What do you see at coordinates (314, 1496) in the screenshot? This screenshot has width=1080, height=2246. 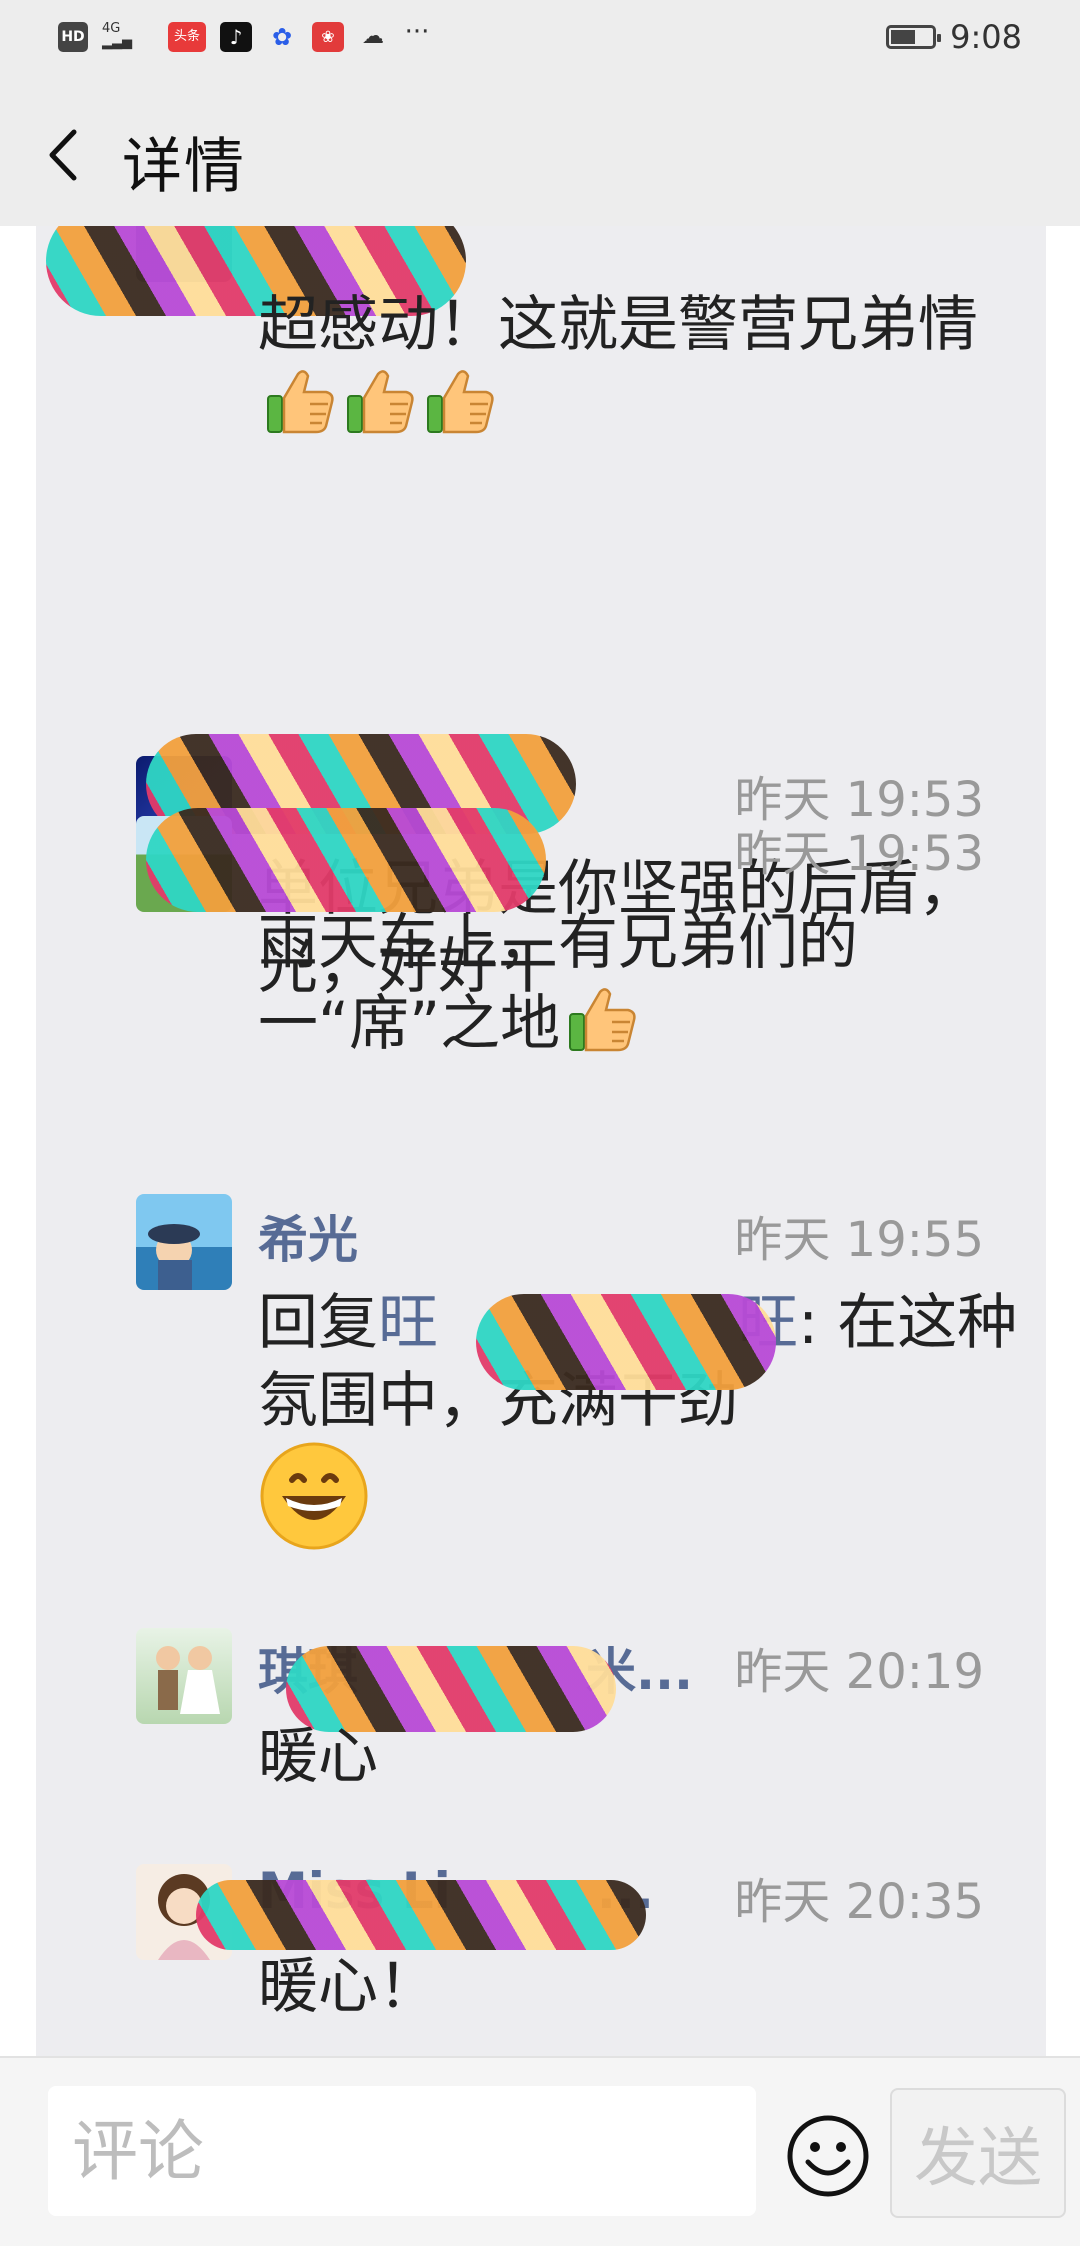 I see `grinning-face-icon` at bounding box center [314, 1496].